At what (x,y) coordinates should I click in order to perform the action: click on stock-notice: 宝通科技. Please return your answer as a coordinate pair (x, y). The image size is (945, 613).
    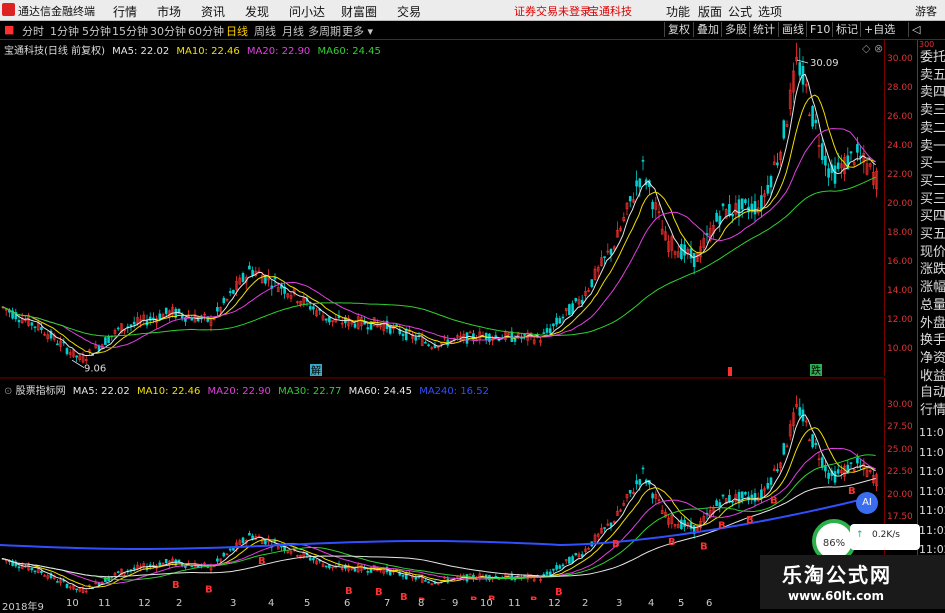
    Looking at the image, I should click on (610, 11).